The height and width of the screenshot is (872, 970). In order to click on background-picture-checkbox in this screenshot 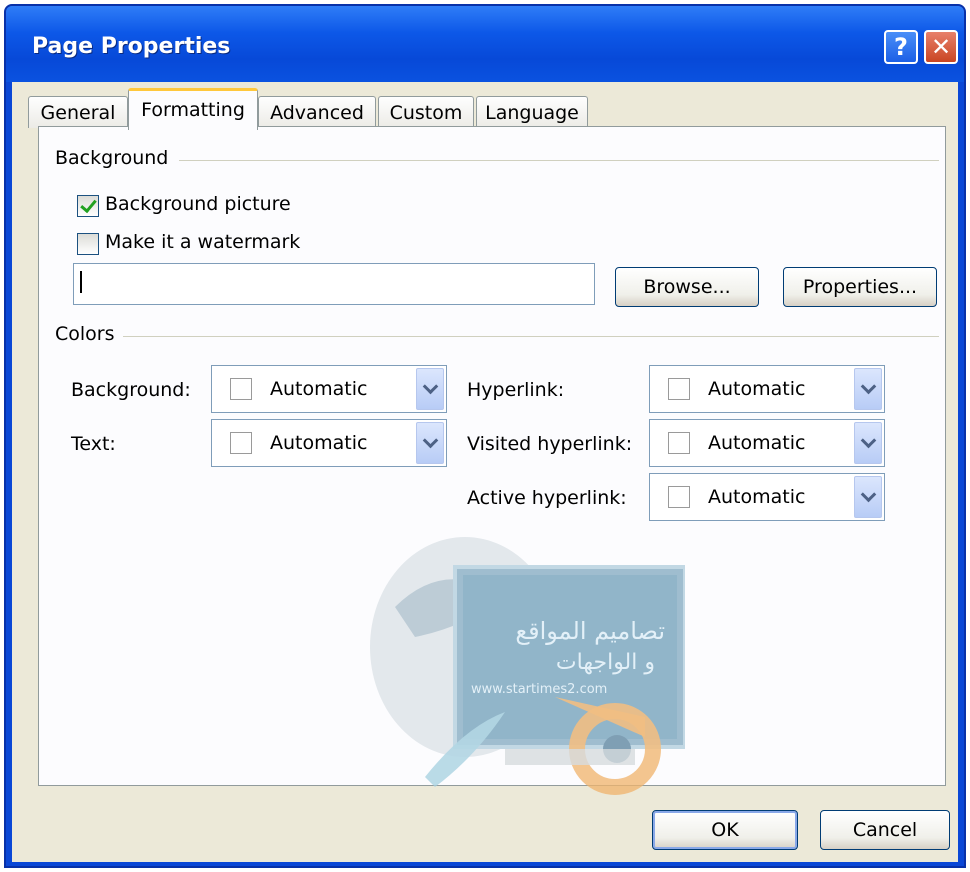, I will do `click(88, 206)`.